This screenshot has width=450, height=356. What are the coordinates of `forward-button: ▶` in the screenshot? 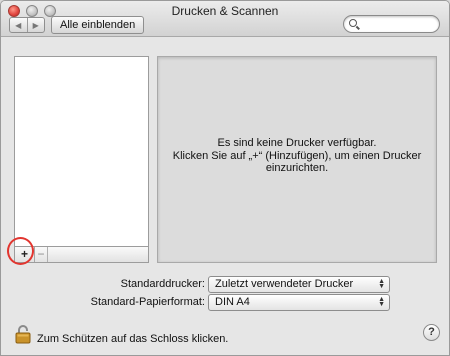 It's located at (35, 25).